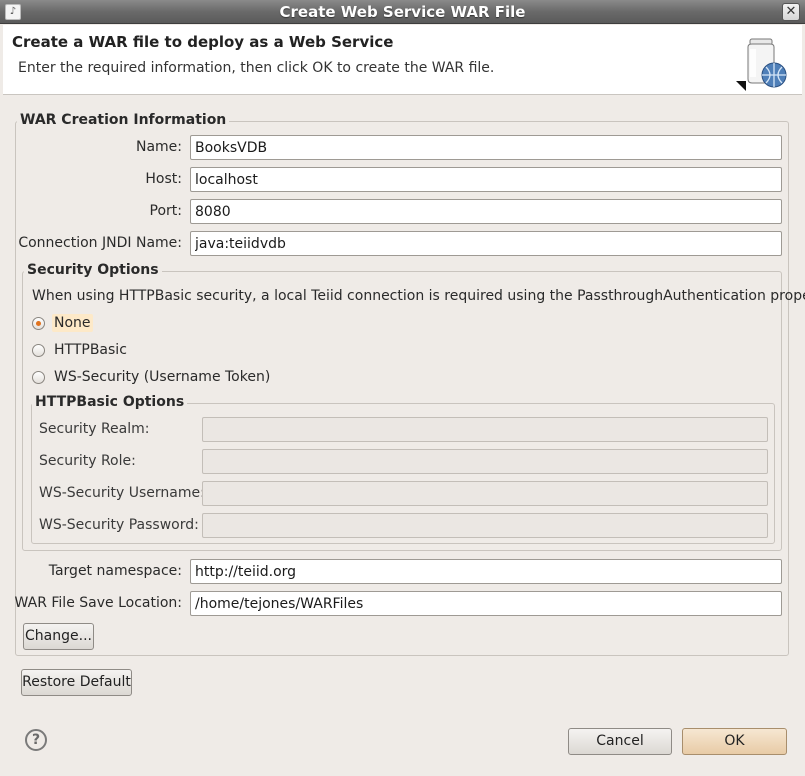 Image resolution: width=805 pixels, height=776 pixels. What do you see at coordinates (485, 461) in the screenshot?
I see `security-role-field` at bounding box center [485, 461].